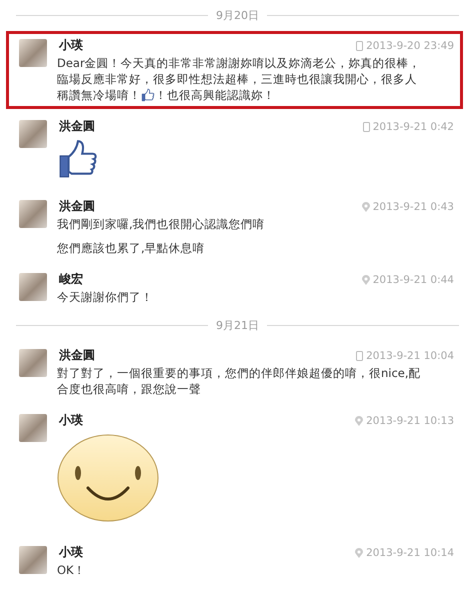  What do you see at coordinates (105, 297) in the screenshot?
I see `message-text: 今天謝謝你們了！` at bounding box center [105, 297].